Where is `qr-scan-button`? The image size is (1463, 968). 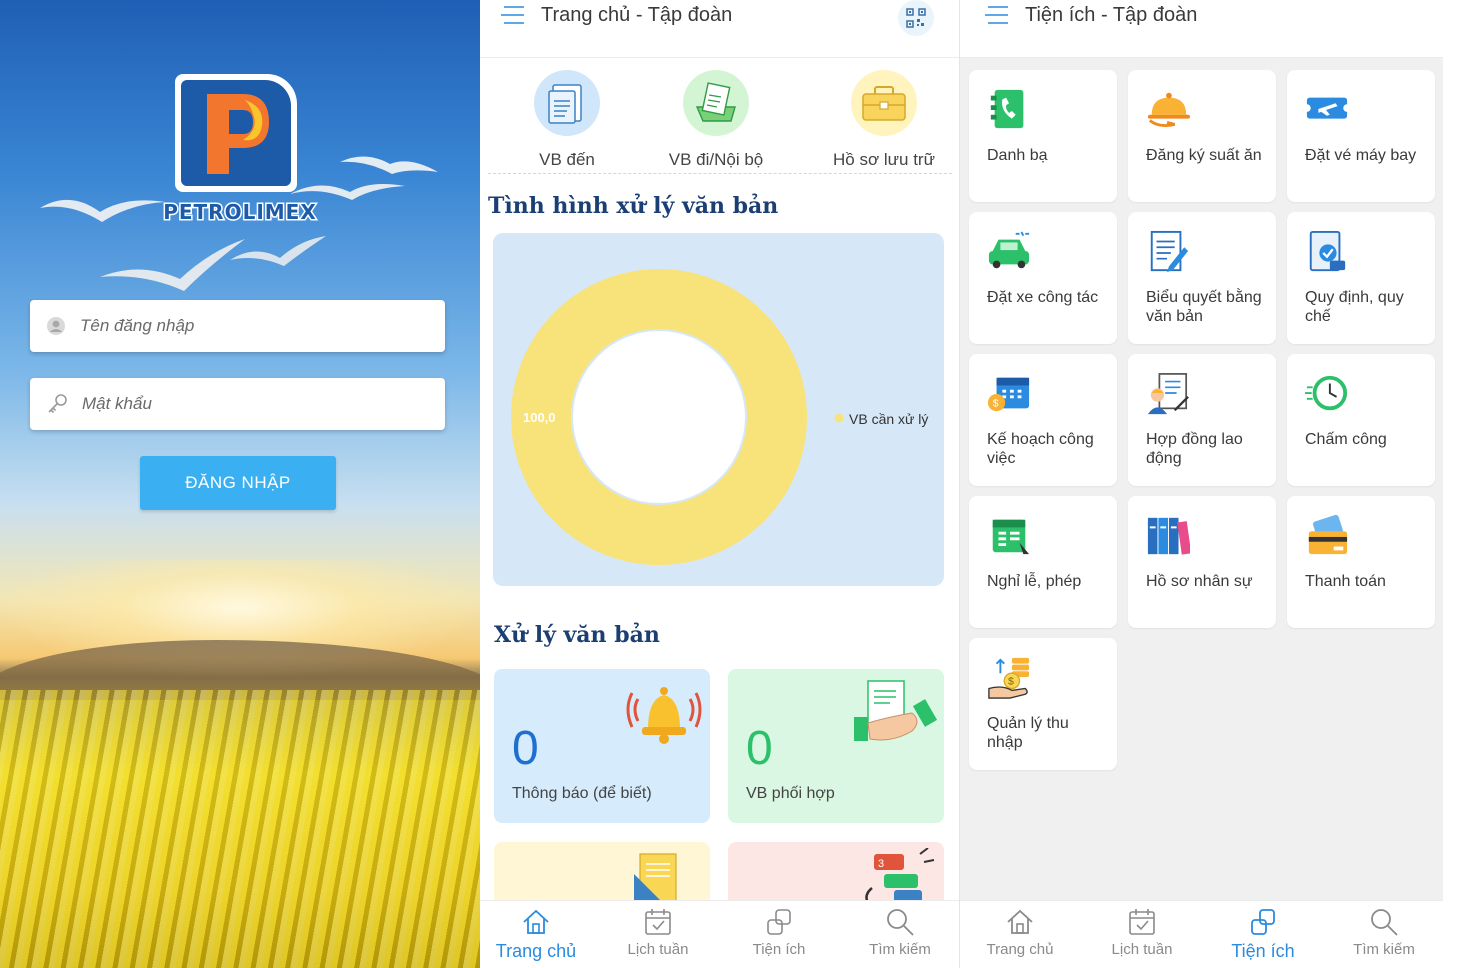 qr-scan-button is located at coordinates (916, 18).